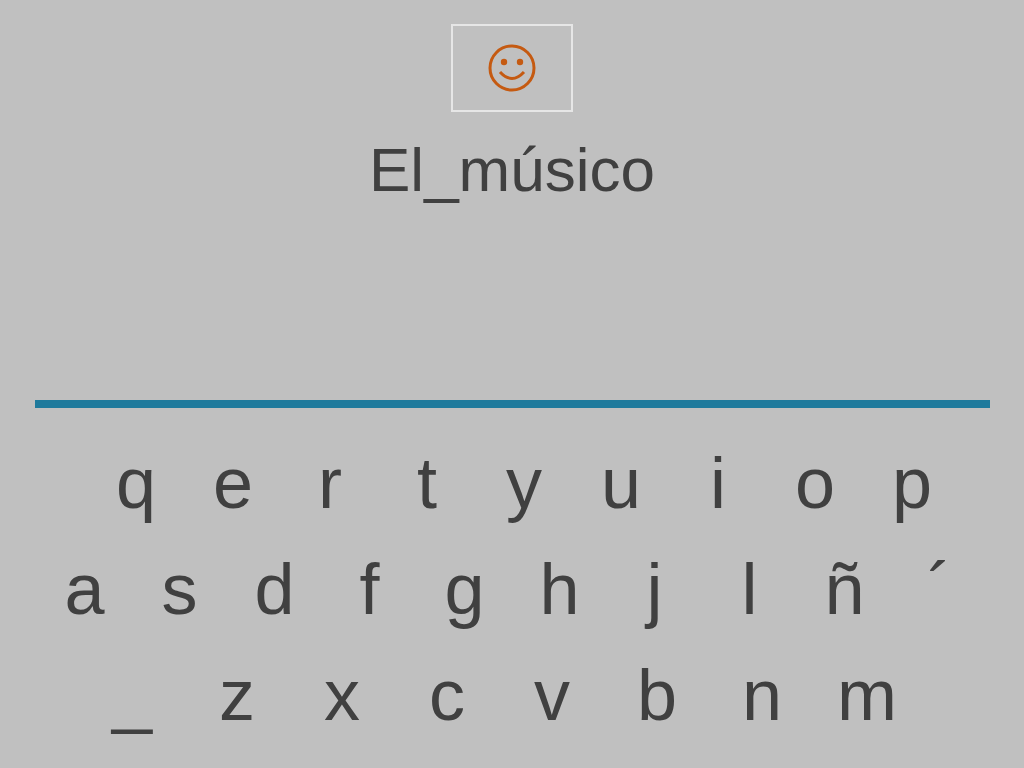  What do you see at coordinates (749, 589) in the screenshot?
I see `letter-key: l` at bounding box center [749, 589].